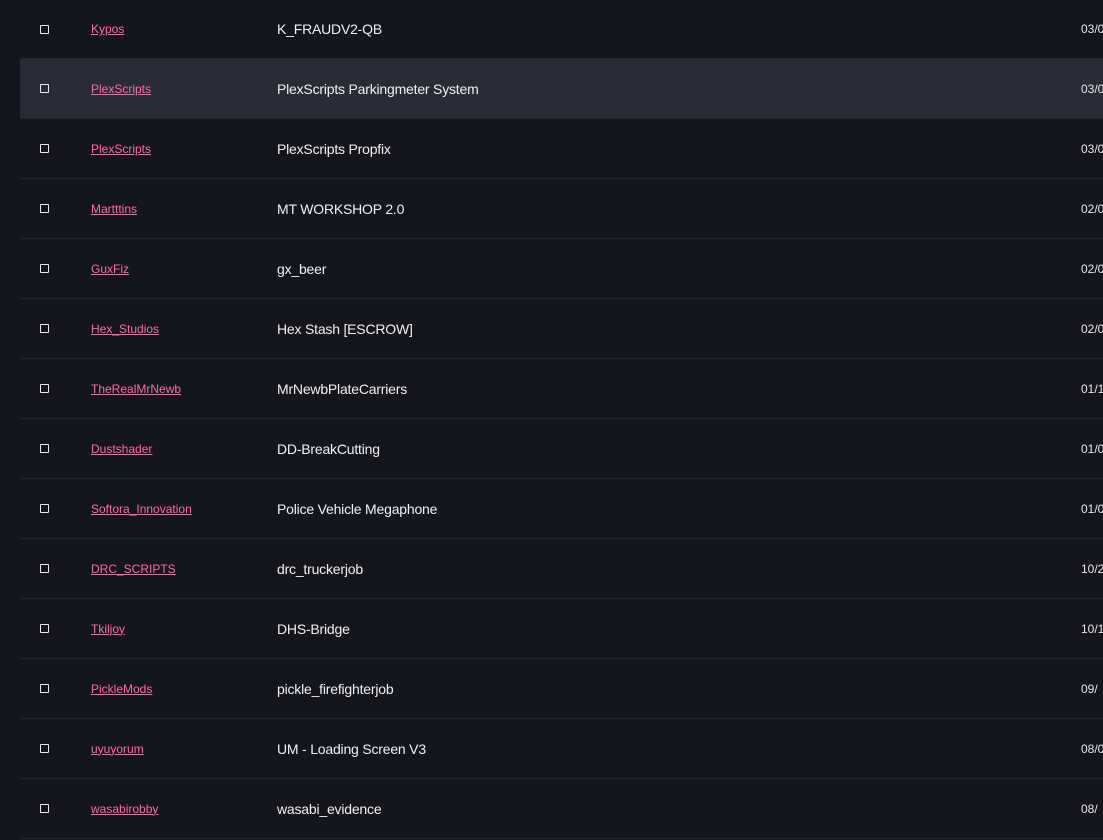 Image resolution: width=1103 pixels, height=840 pixels. What do you see at coordinates (561, 569) in the screenshot?
I see `table-row: DRC_SCRIPTS drc_truckerjob 10/2` at bounding box center [561, 569].